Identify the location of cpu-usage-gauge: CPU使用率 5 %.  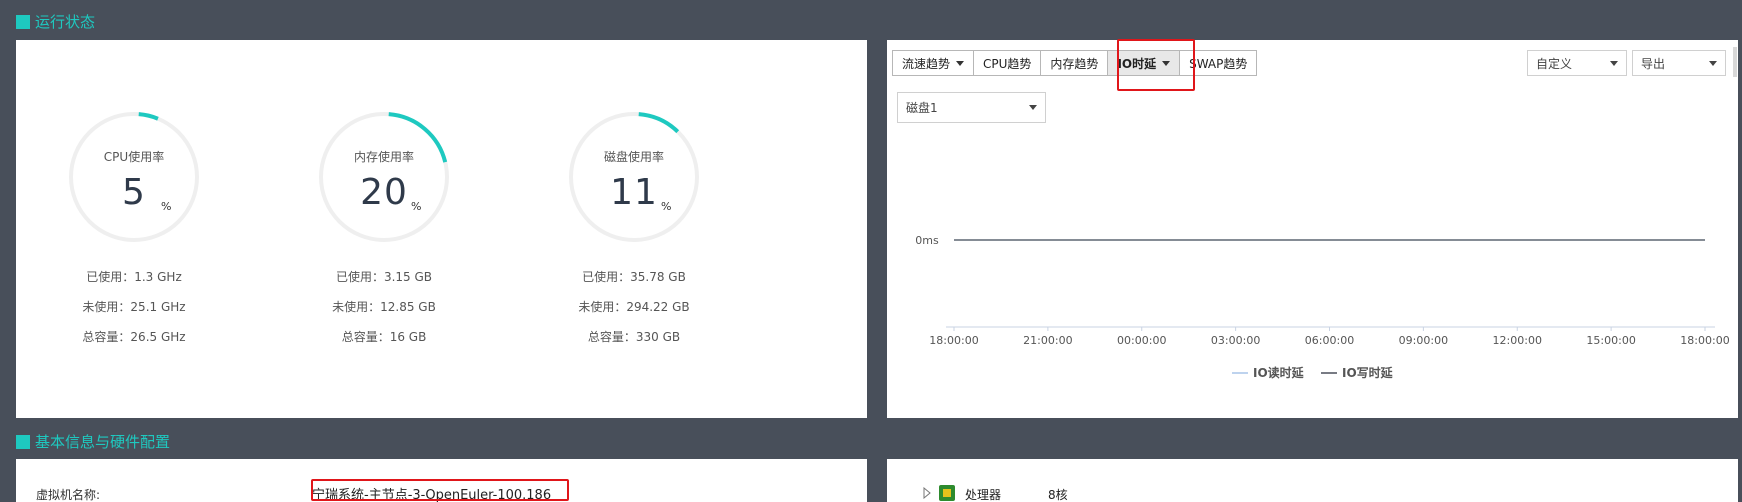
(134, 177).